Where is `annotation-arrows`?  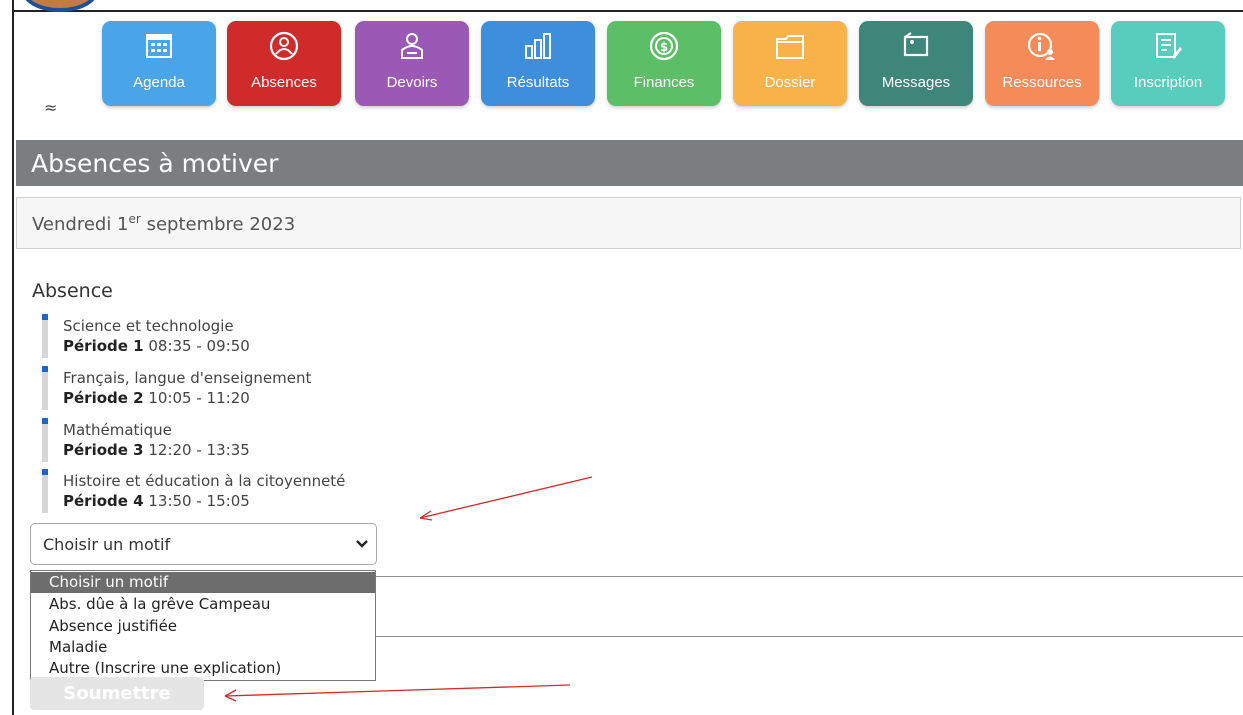 annotation-arrows is located at coordinates (408, 589).